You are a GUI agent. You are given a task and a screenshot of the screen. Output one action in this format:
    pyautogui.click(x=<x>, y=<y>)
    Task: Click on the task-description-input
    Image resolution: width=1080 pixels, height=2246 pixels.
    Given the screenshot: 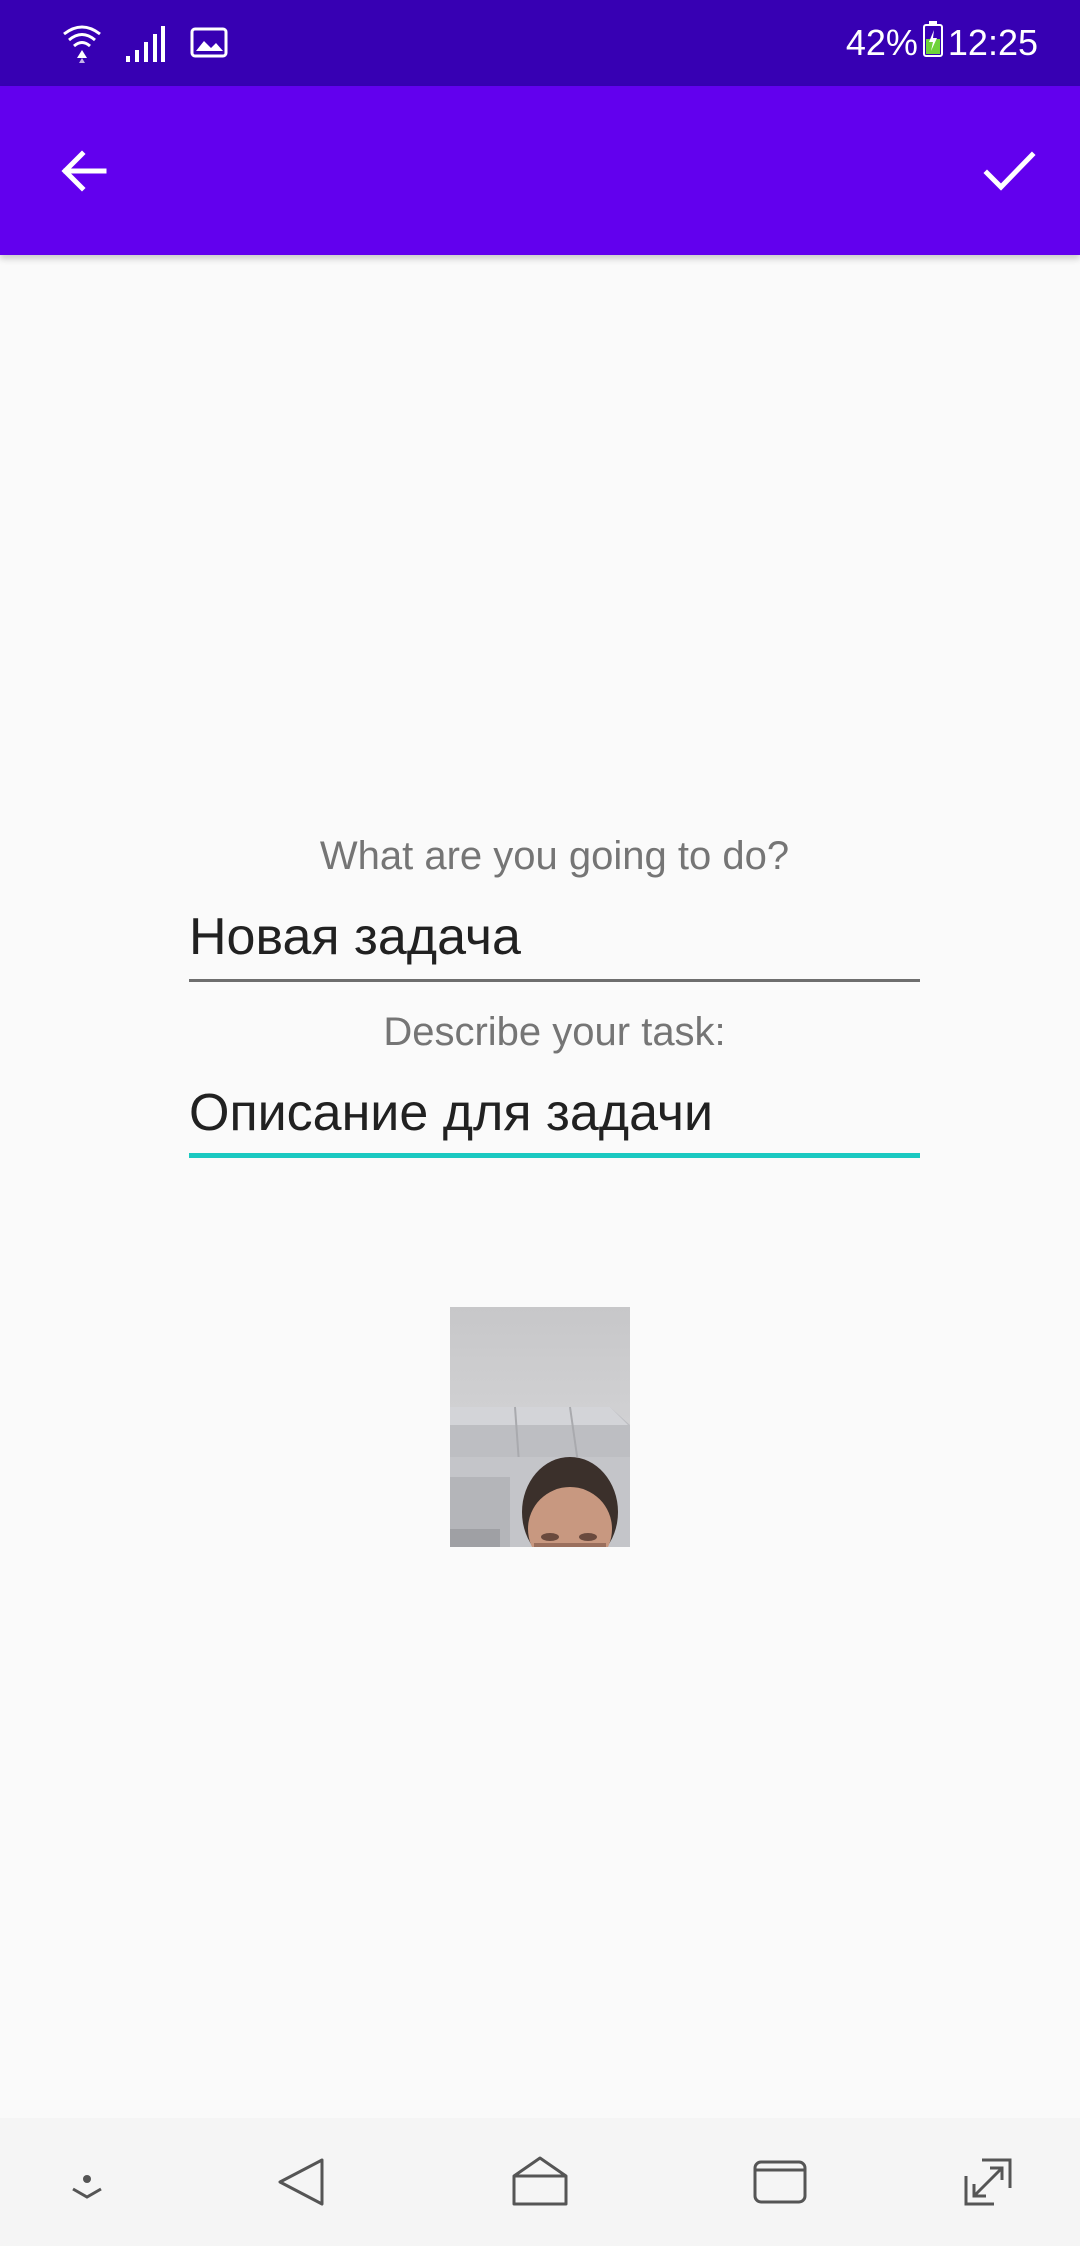 What is the action you would take?
    pyautogui.click(x=554, y=1113)
    